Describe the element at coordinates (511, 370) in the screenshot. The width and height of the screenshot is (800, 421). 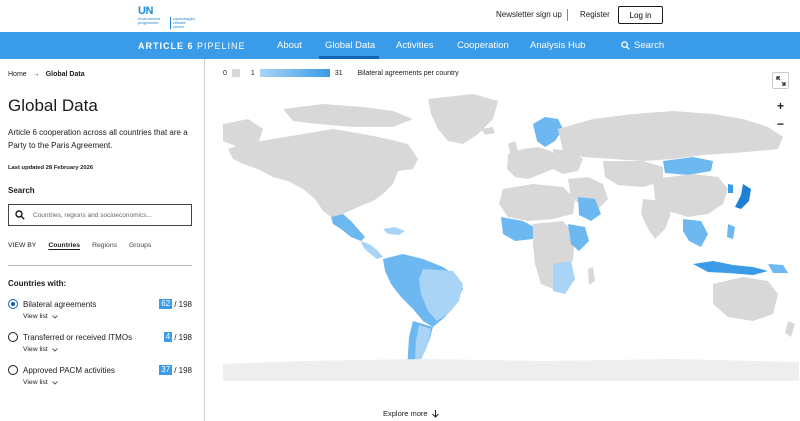
I see `antarctica` at that location.